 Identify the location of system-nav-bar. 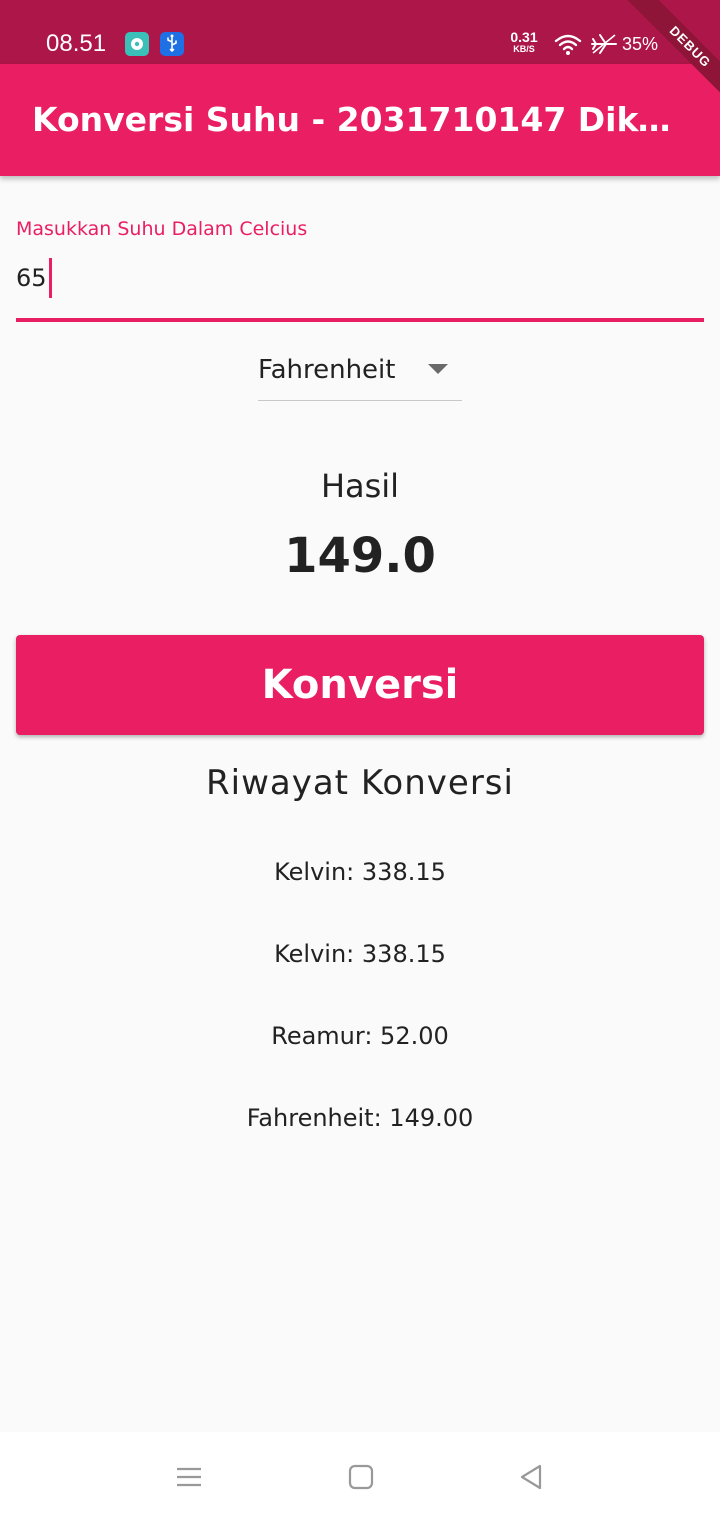
(360, 1476).